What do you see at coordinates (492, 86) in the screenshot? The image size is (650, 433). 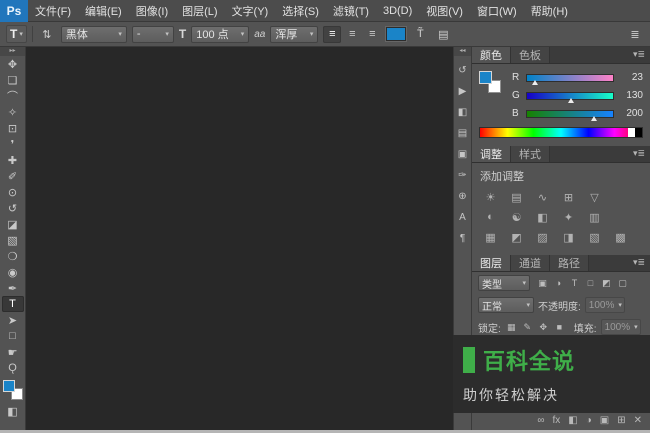 I see `fg-bg-swatch` at bounding box center [492, 86].